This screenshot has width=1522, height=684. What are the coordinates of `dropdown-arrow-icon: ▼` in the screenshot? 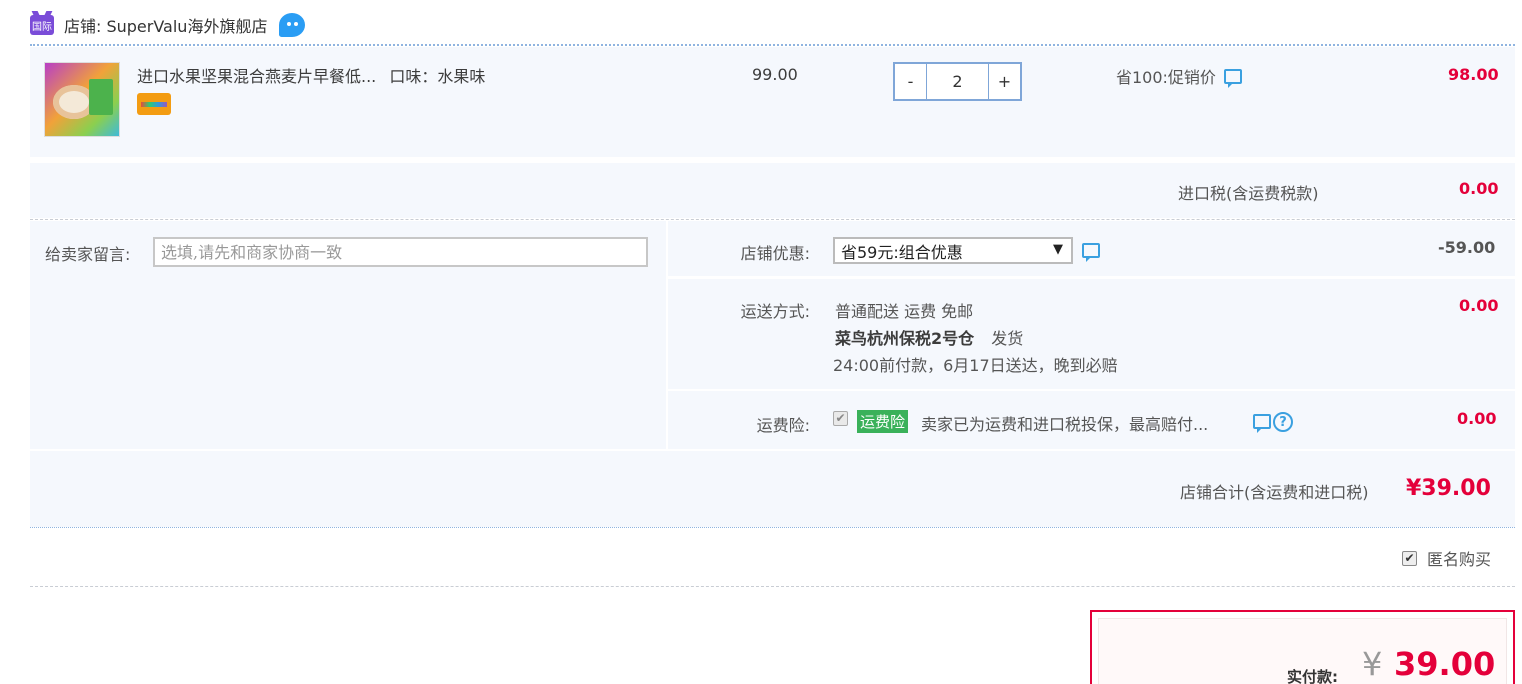 It's located at (1058, 249).